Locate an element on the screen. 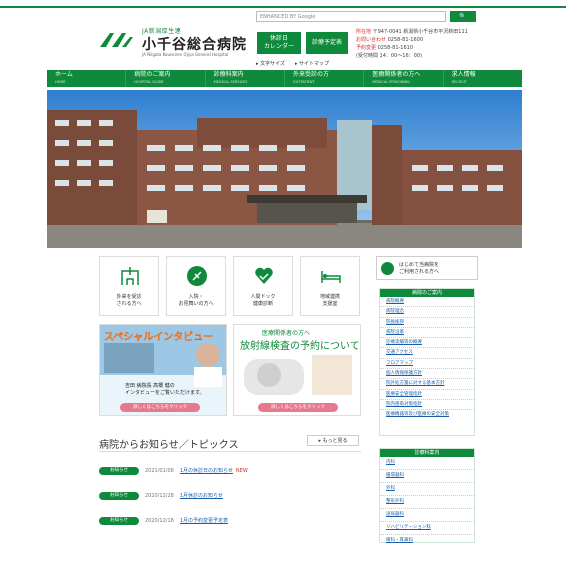 The height and width of the screenshot is (561, 566). guide-menu-item: 診療実績等の概要 is located at coordinates (427, 343).